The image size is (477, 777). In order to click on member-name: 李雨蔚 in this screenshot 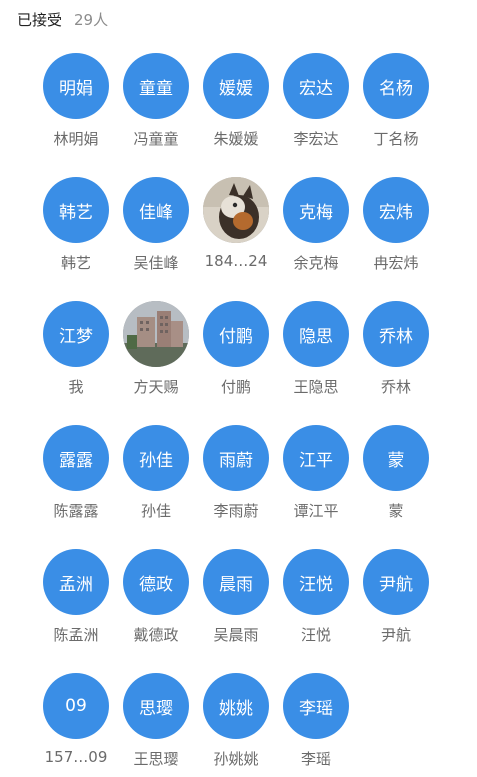, I will do `click(236, 511)`.